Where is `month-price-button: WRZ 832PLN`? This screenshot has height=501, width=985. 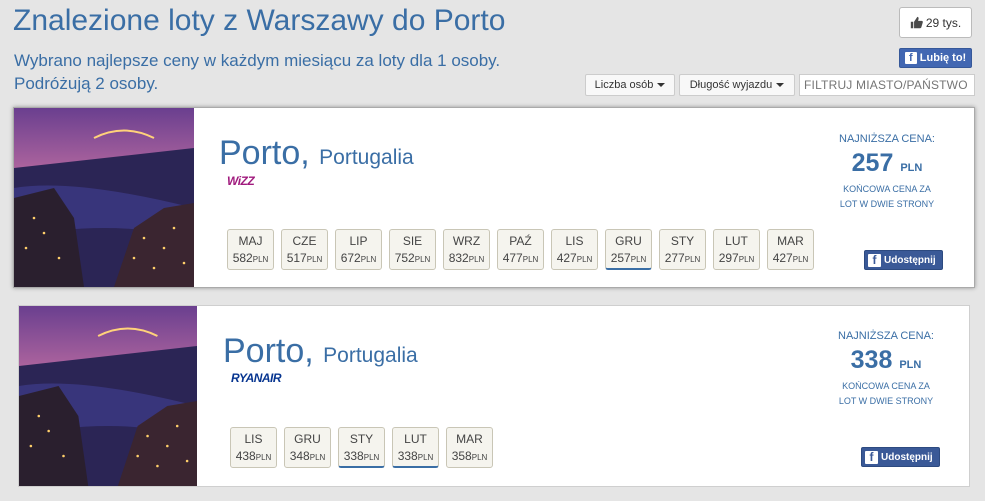 month-price-button: WRZ 832PLN is located at coordinates (466, 249).